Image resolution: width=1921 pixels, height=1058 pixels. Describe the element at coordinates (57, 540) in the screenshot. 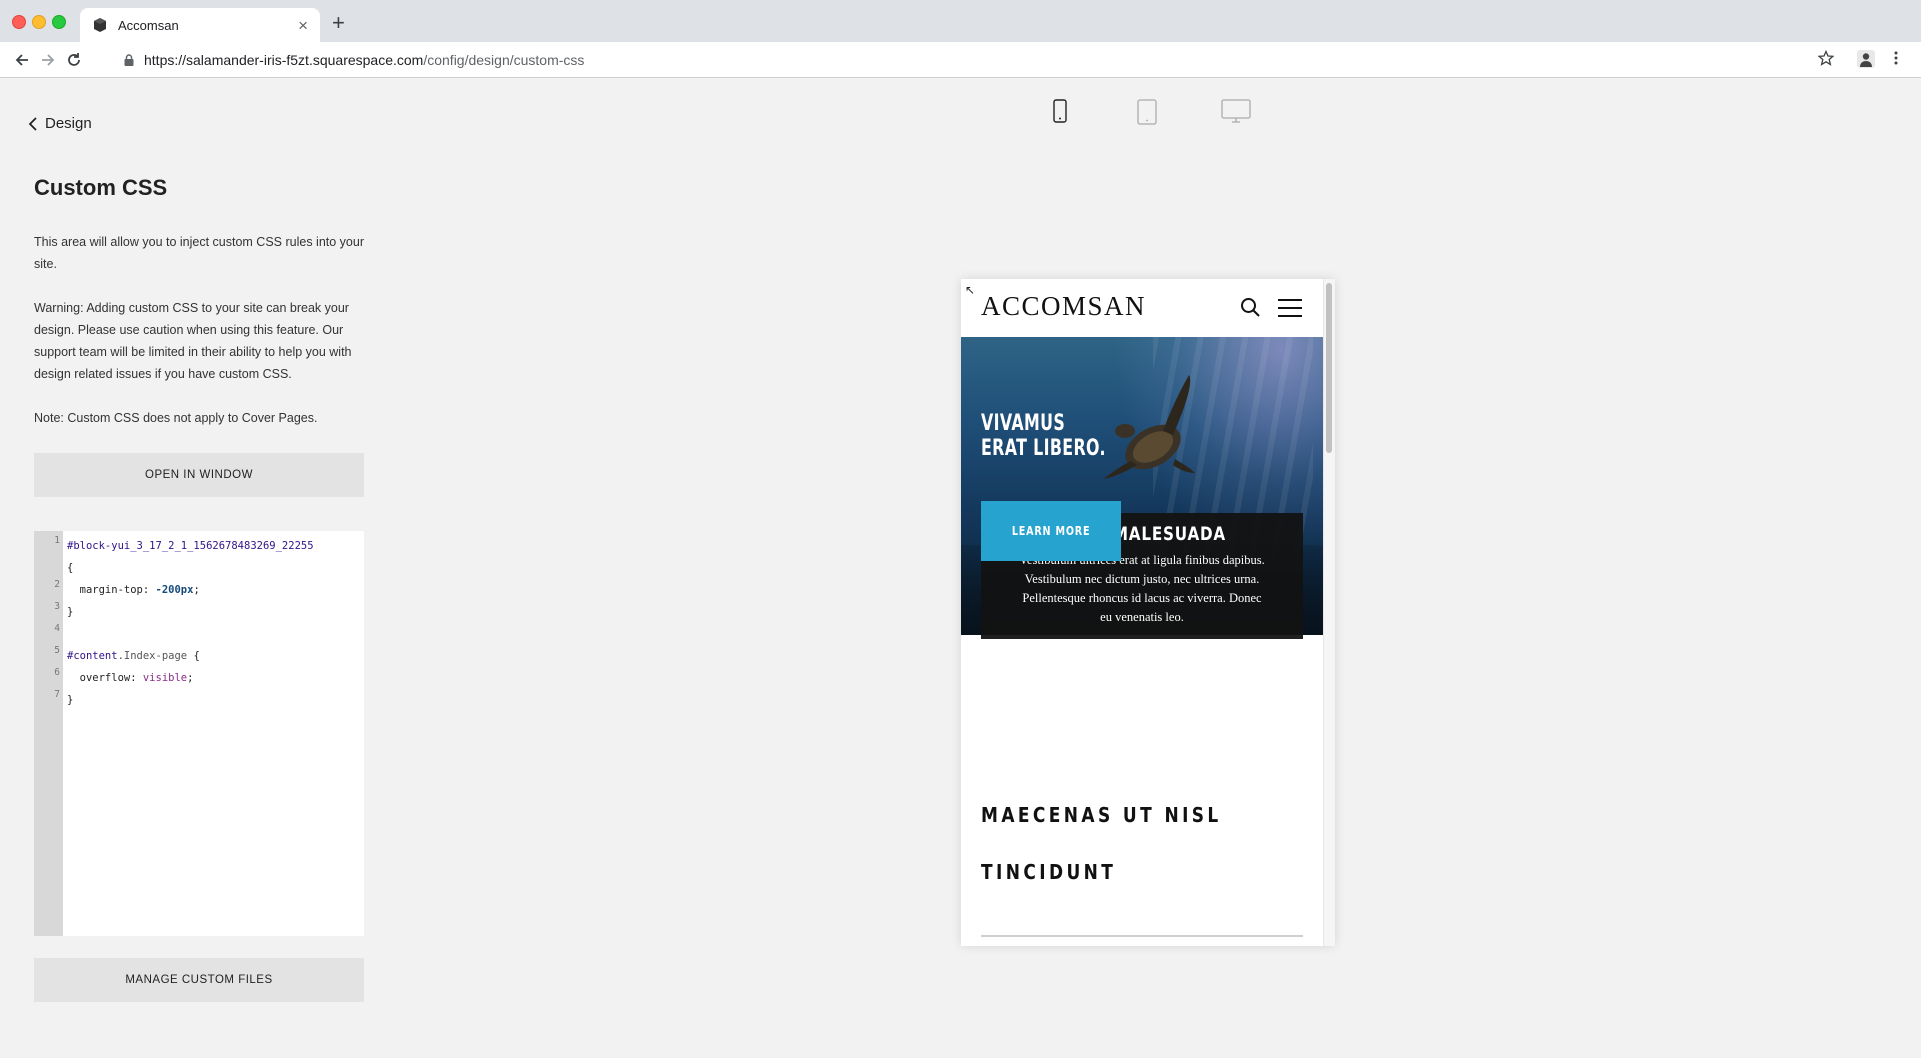

I see `line-number: 1` at that location.